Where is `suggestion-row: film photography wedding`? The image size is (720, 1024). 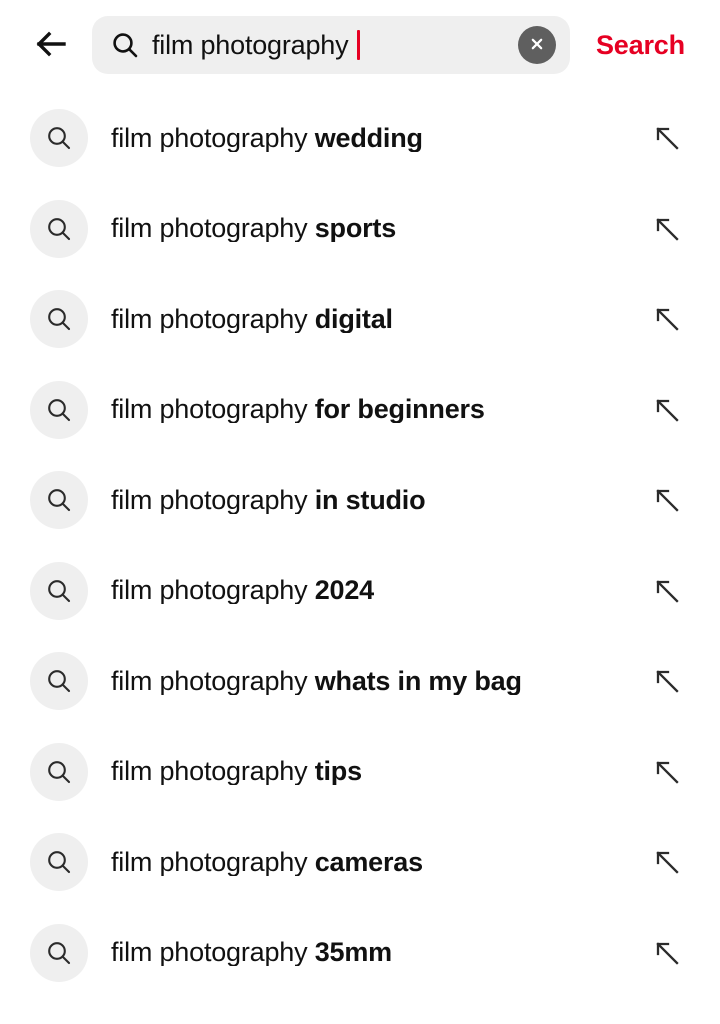 suggestion-row: film photography wedding is located at coordinates (360, 138).